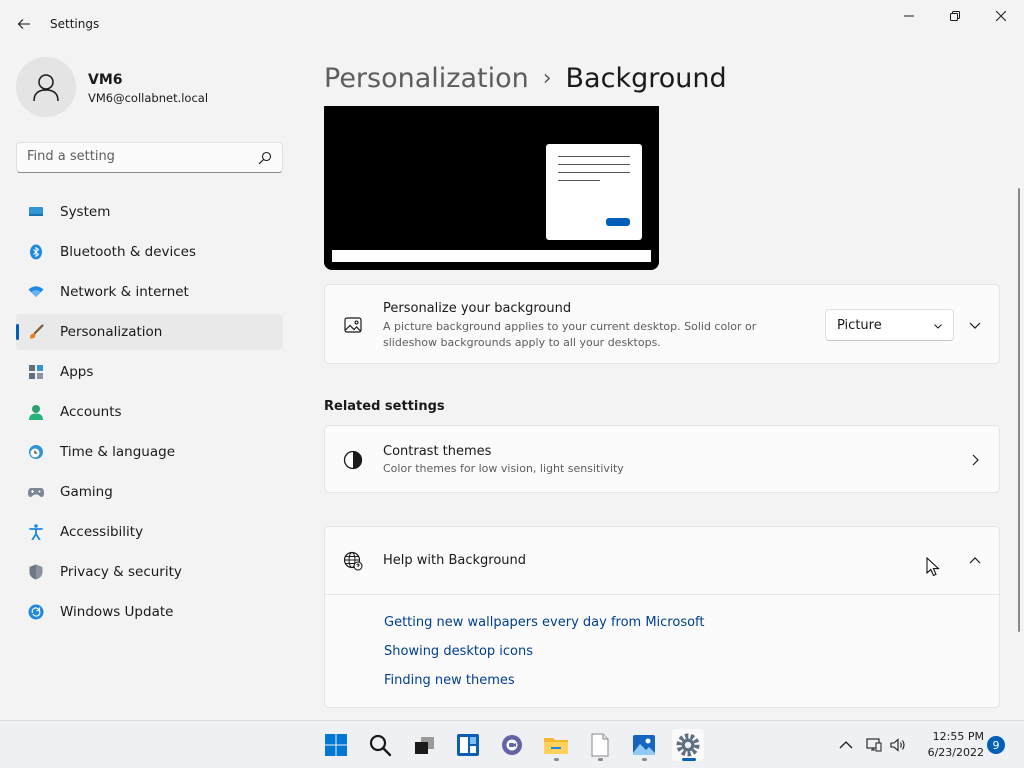 The height and width of the screenshot is (768, 1024). What do you see at coordinates (36, 412) in the screenshot?
I see `accounts-icon` at bounding box center [36, 412].